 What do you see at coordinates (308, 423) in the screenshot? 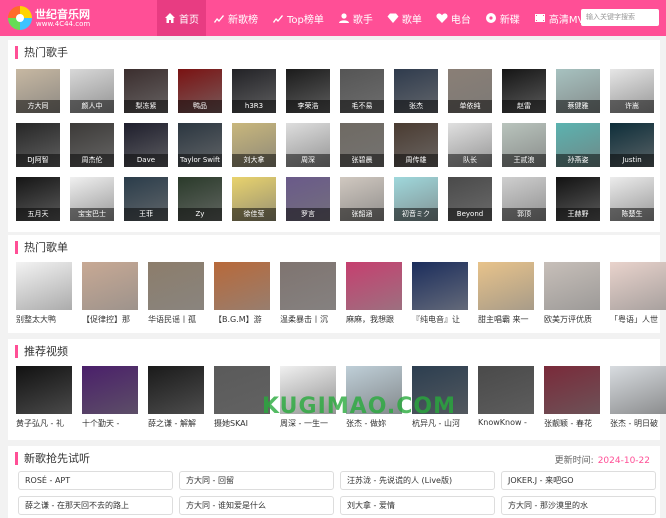
I see `video-title: 周深 - 一生一` at bounding box center [308, 423].